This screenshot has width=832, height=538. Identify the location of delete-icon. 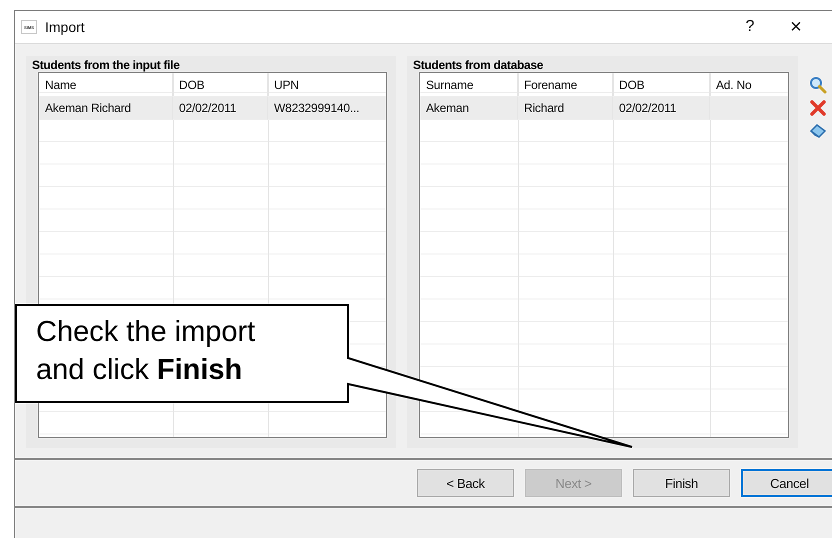
(818, 108).